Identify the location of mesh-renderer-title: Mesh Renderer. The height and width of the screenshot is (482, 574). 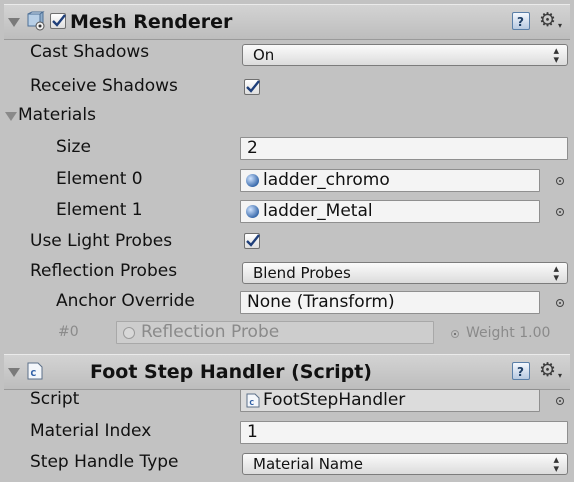
(151, 22).